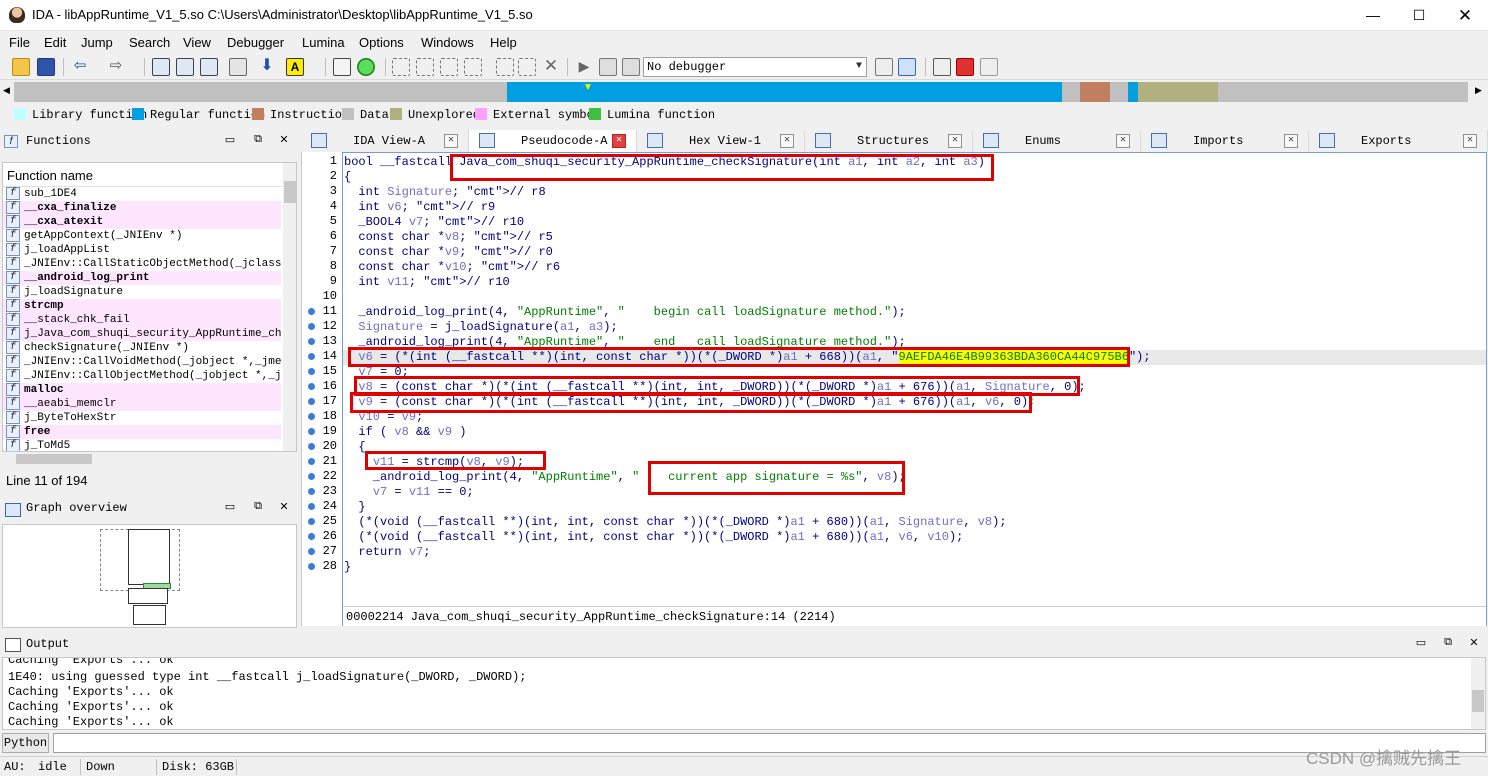 The width and height of the screenshot is (1488, 776). Describe the element at coordinates (142, 250) in the screenshot. I see `function-list-item: f j_loadAppList` at that location.